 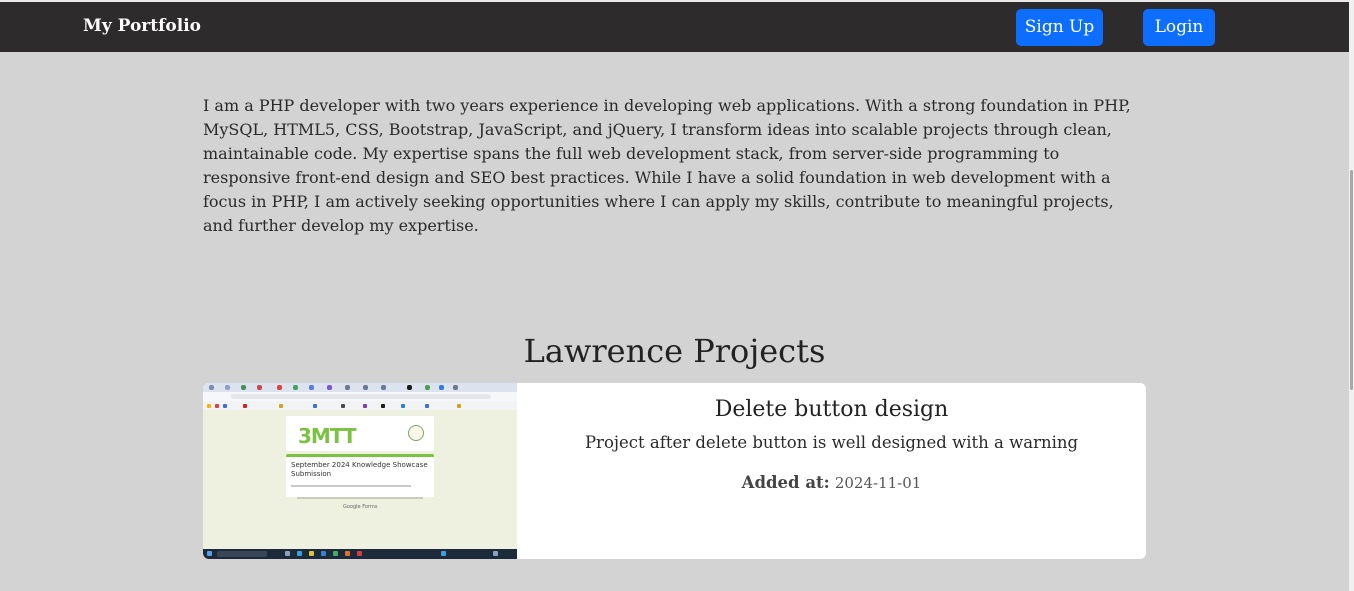 What do you see at coordinates (674, 27) in the screenshot?
I see `navbar: My Portfolio Sign Up Login` at bounding box center [674, 27].